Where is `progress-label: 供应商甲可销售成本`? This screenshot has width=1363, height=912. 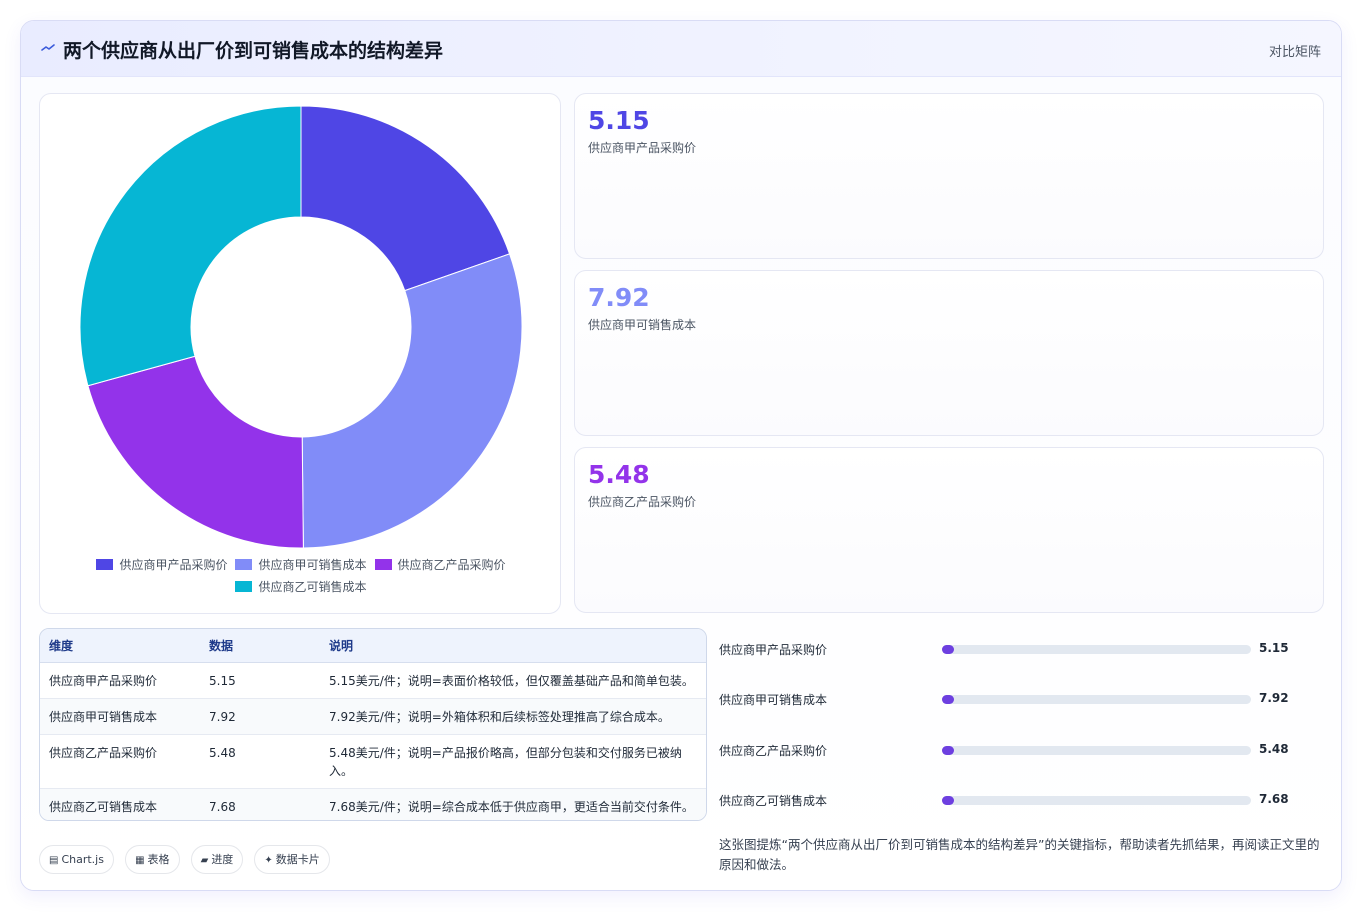
progress-label: 供应商甲可销售成本 is located at coordinates (773, 700).